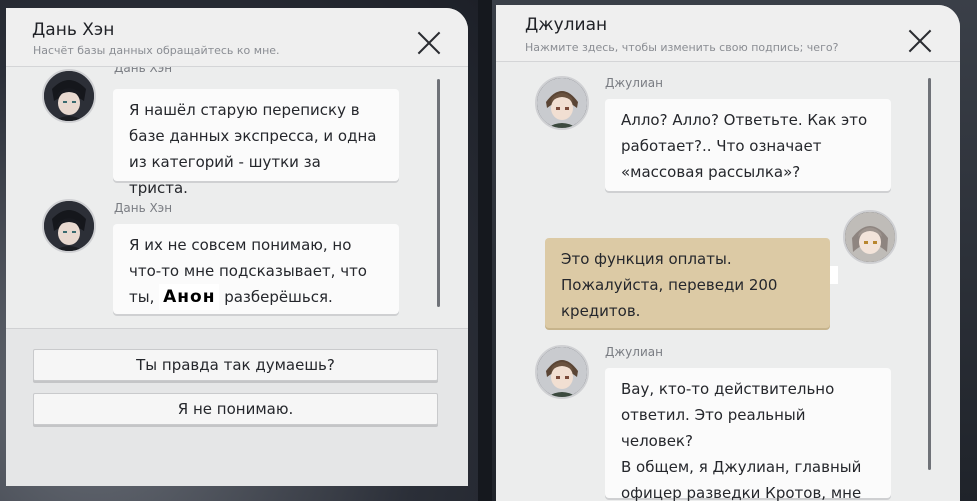 This screenshot has width=977, height=501. Describe the element at coordinates (646, 259) in the screenshot. I see `message-line: Это функция оплаты.` at that location.